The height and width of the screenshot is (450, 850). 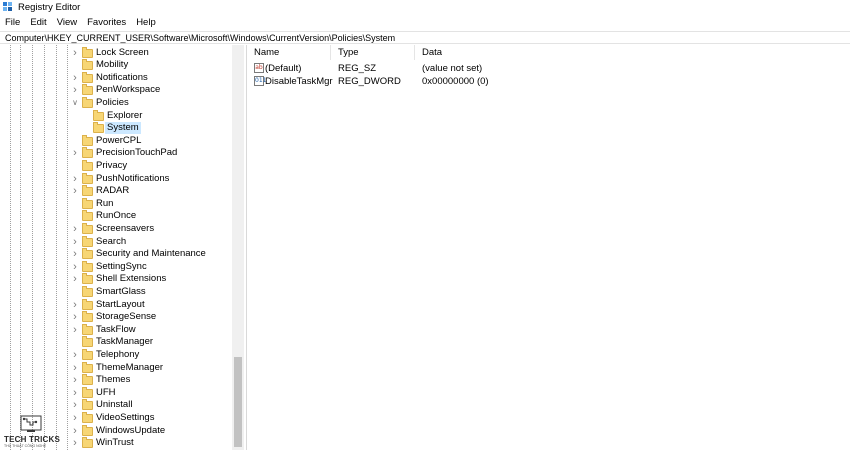 I want to click on tree-item-storagesense: › StorageSense, so click(x=116, y=317).